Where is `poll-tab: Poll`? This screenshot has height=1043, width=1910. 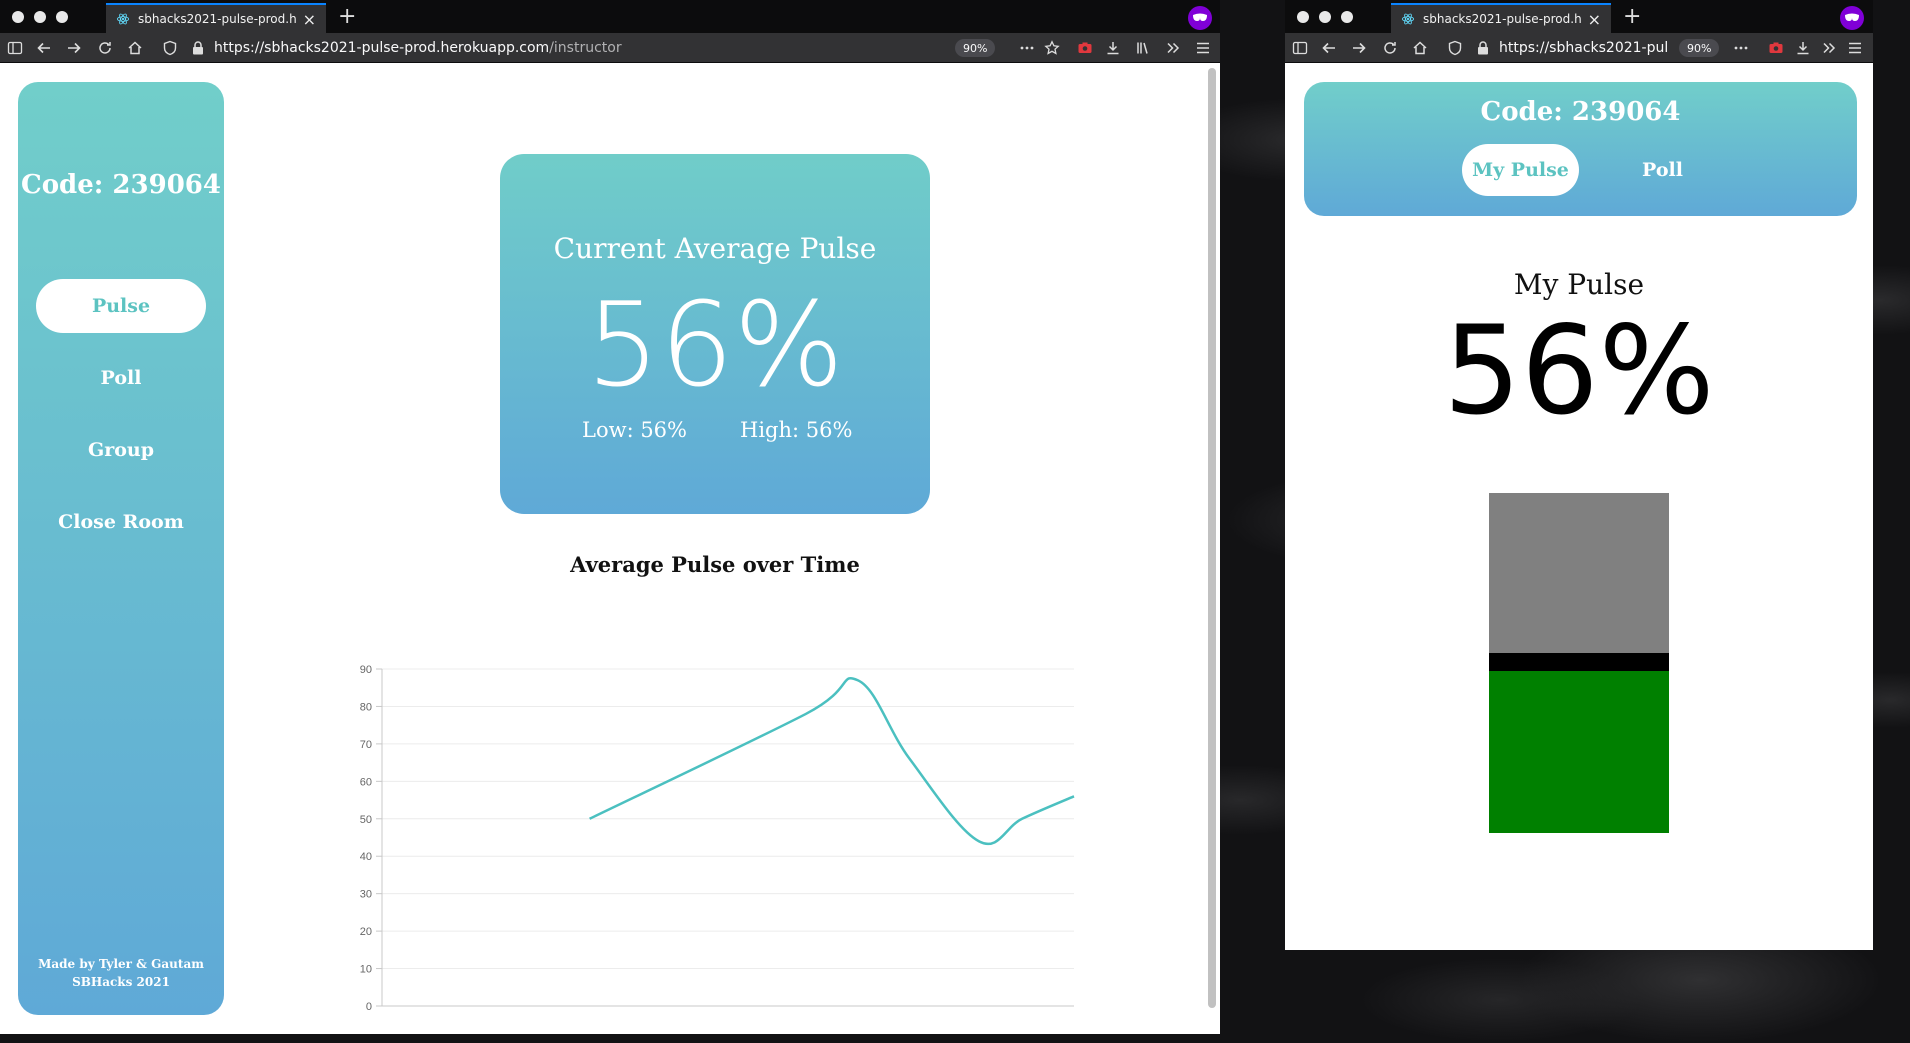 poll-tab: Poll is located at coordinates (1662, 170).